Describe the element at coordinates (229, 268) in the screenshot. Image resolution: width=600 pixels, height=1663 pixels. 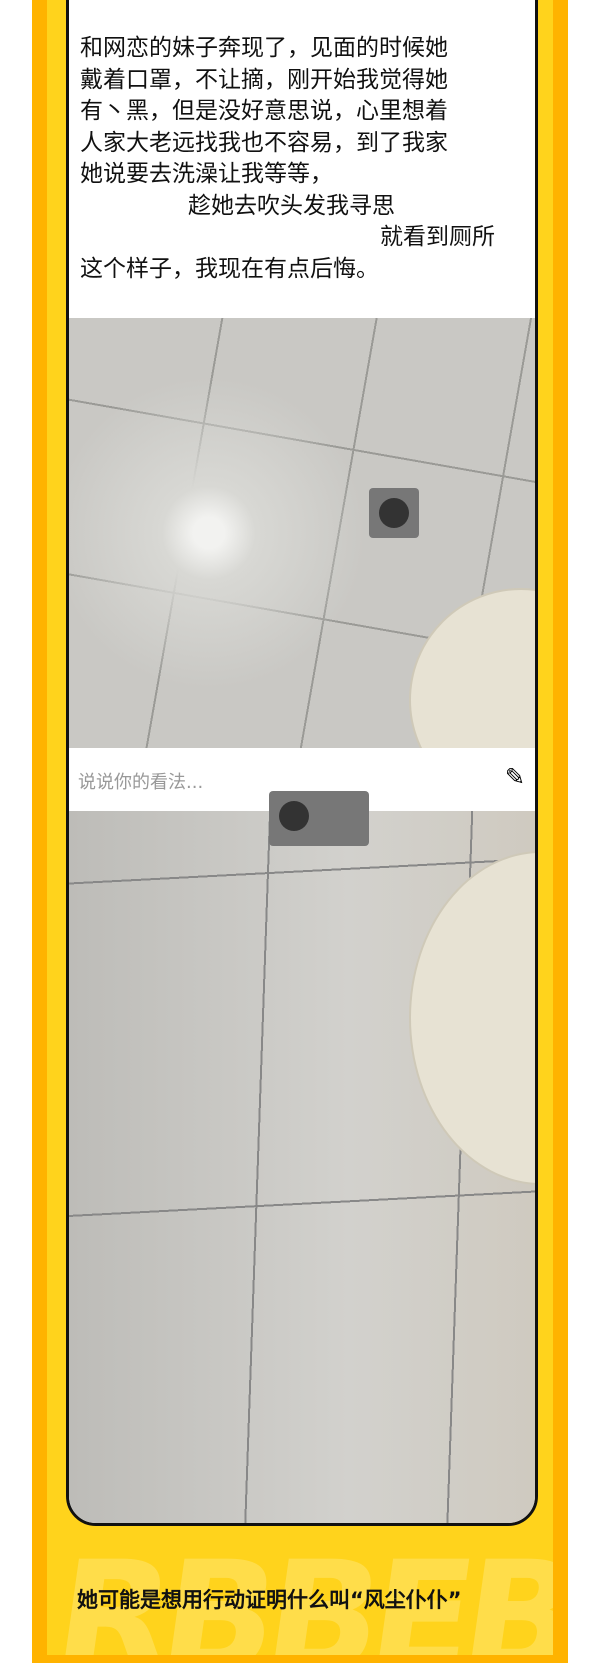
I see `story-line: 这个样子，我现在有点后悔。` at that location.